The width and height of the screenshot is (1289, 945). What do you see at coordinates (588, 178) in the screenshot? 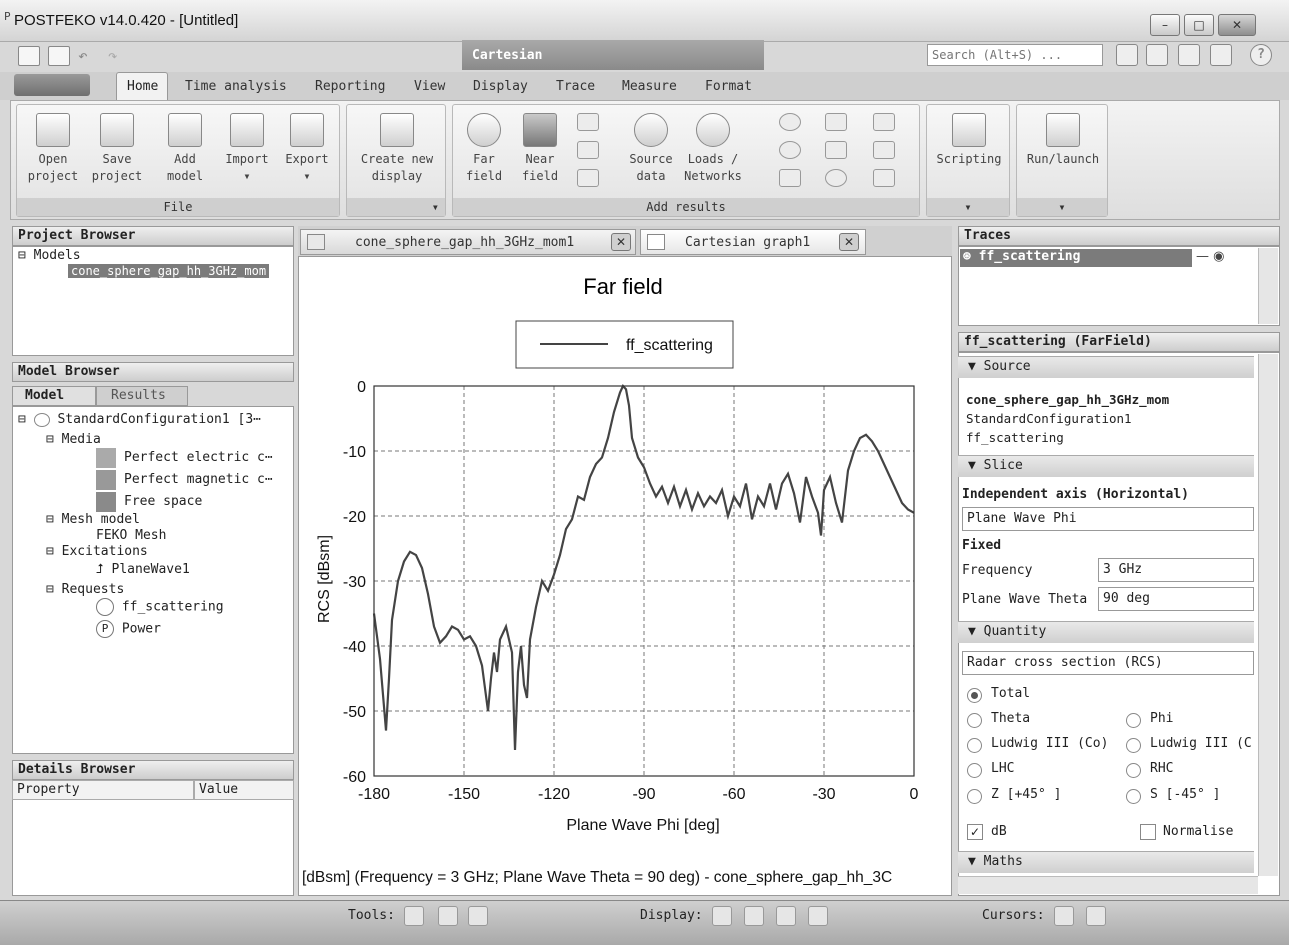
I see `curve-icon` at bounding box center [588, 178].